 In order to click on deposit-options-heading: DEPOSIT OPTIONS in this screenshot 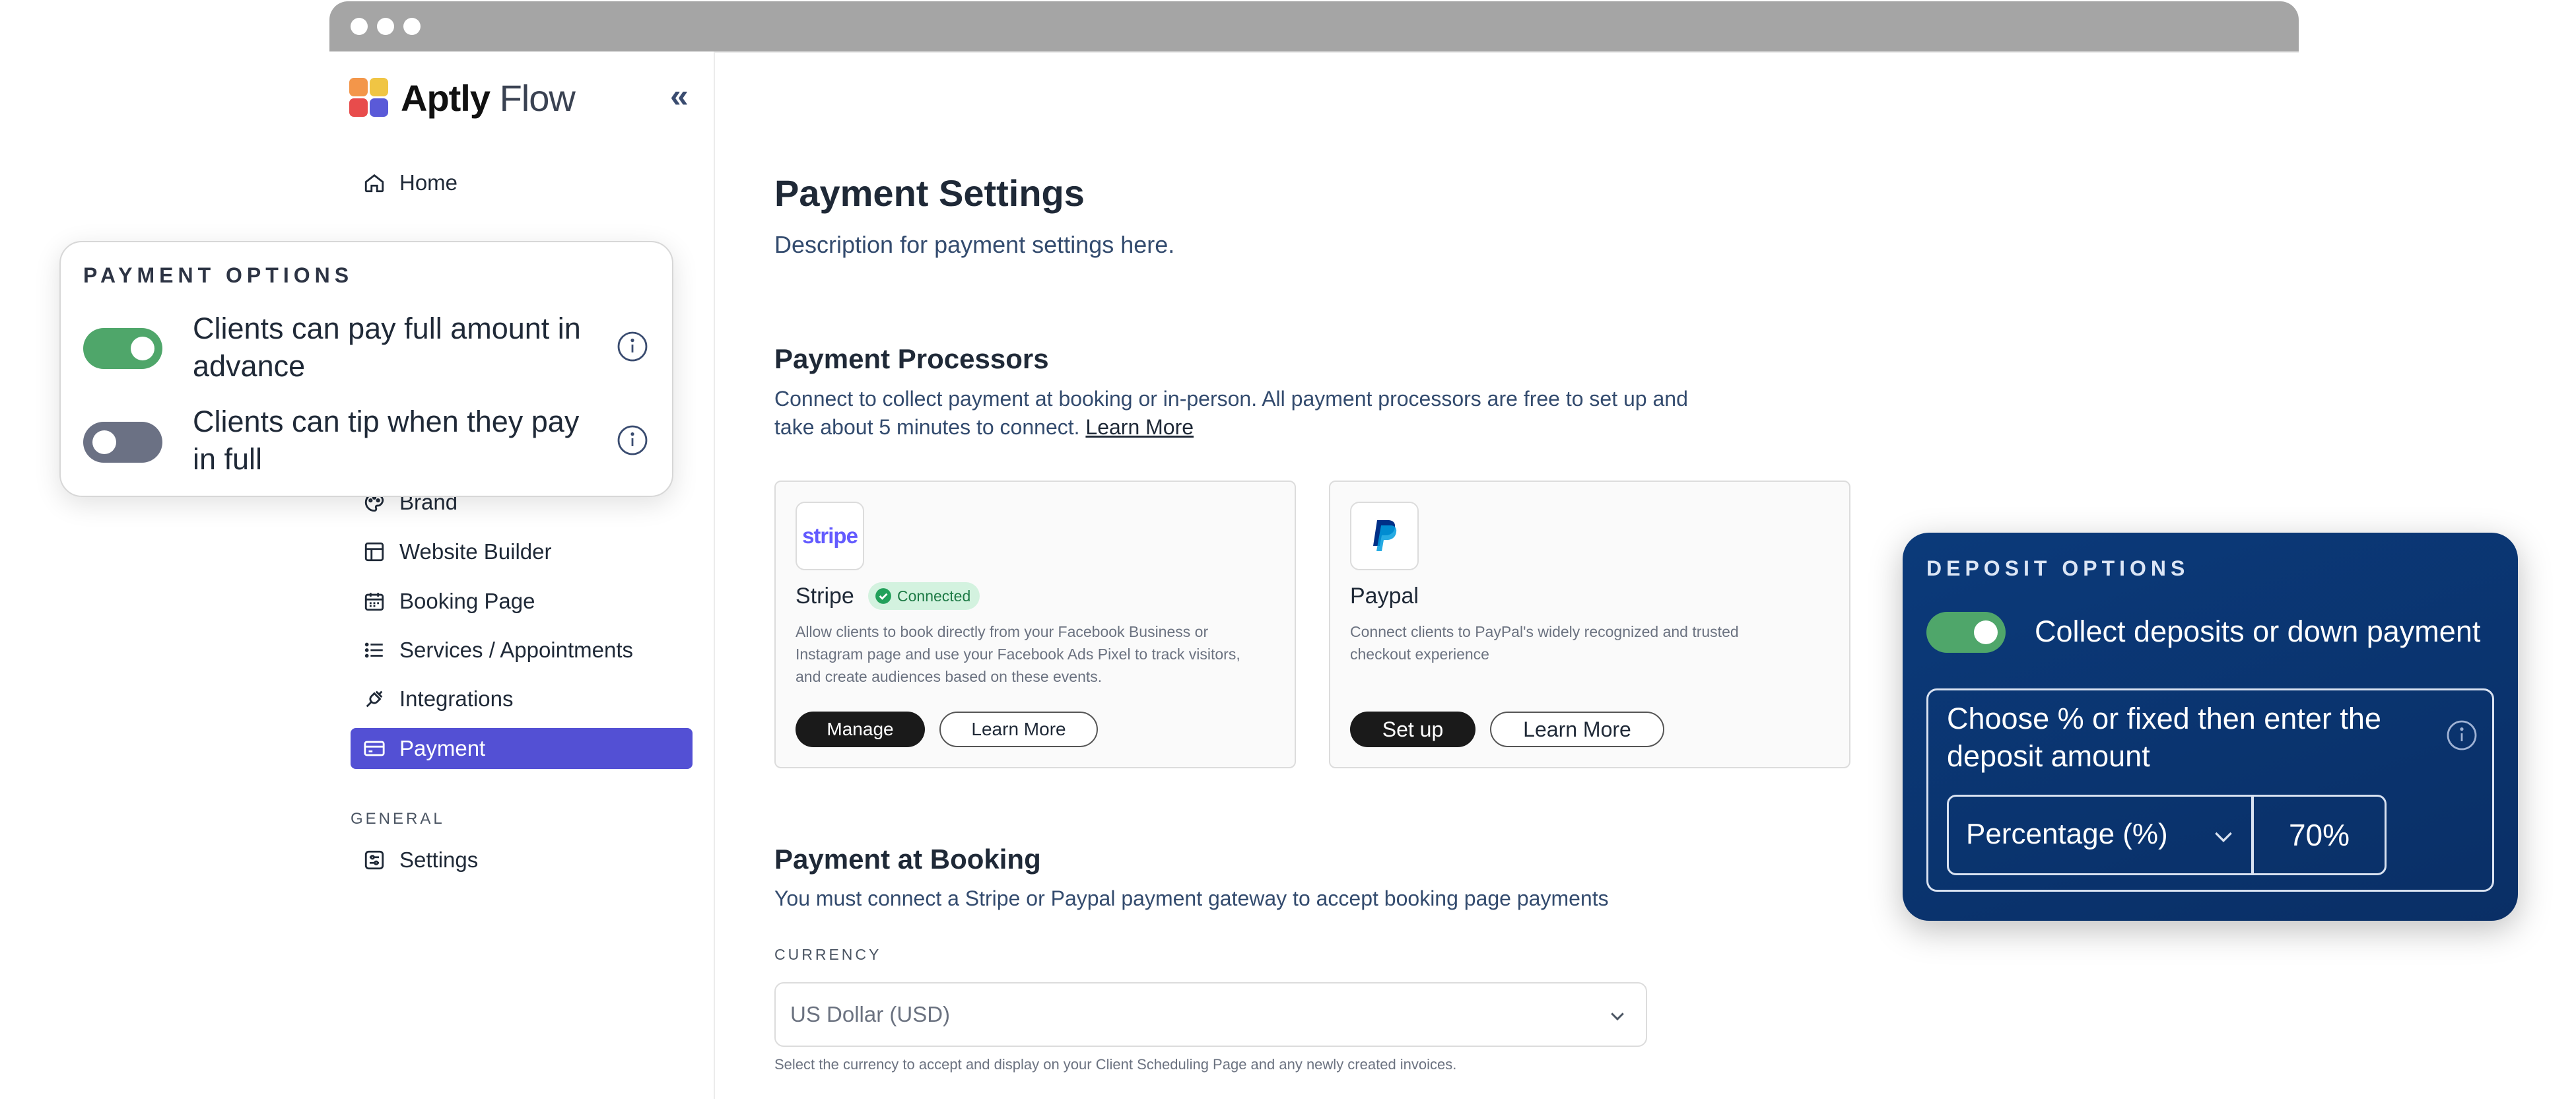, I will do `click(2058, 568)`.